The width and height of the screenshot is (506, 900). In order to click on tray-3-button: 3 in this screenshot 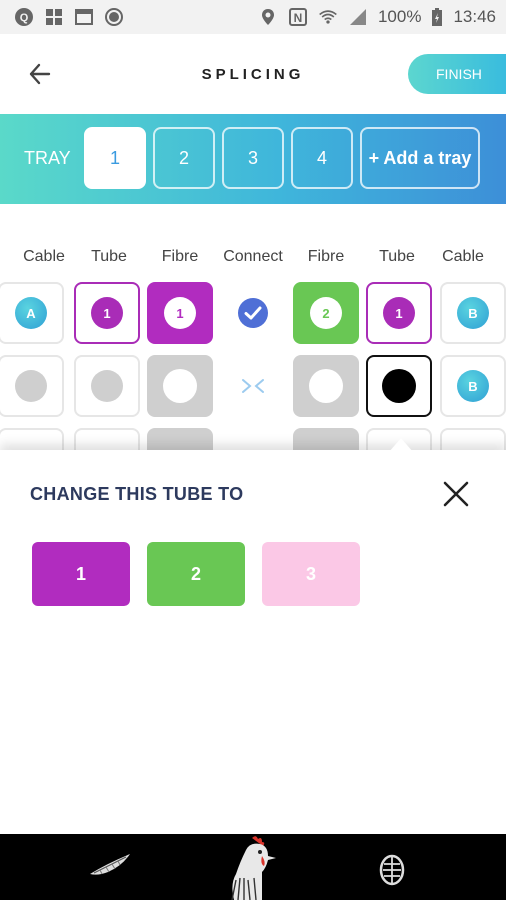, I will do `click(253, 158)`.